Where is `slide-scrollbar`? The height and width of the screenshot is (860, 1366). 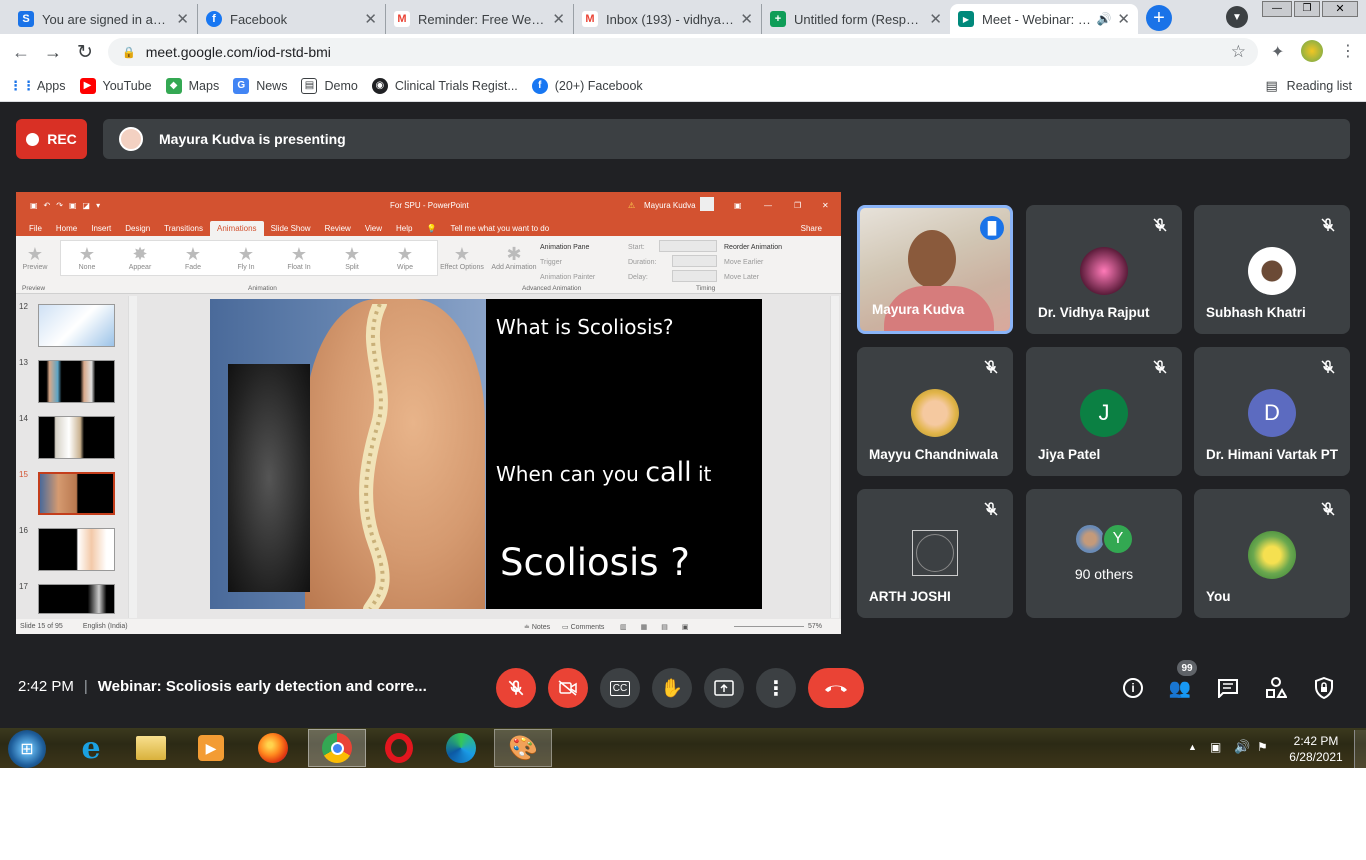 slide-scrollbar is located at coordinates (834, 457).